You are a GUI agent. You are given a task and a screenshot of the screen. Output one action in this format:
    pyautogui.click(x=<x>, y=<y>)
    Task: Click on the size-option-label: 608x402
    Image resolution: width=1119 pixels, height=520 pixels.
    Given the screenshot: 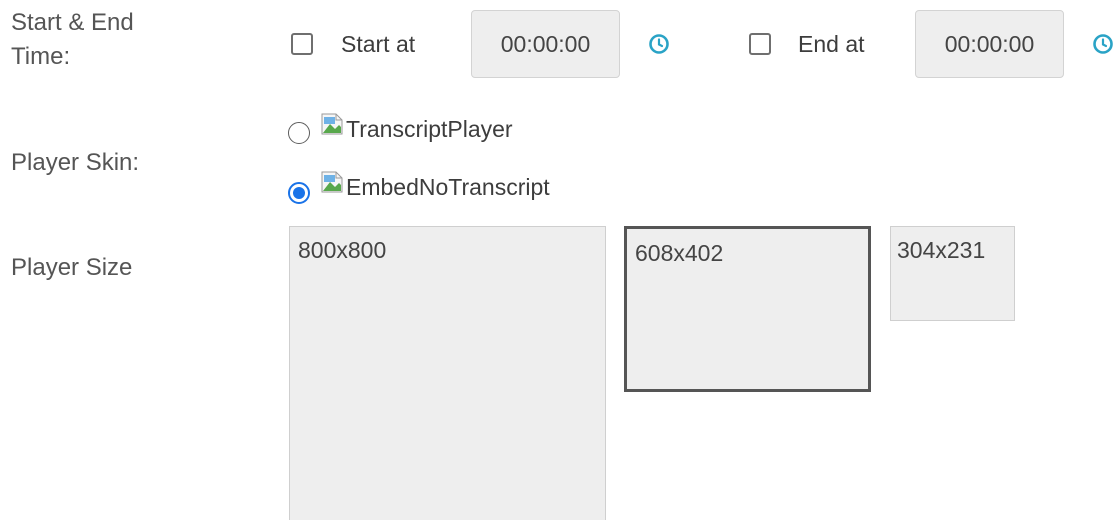 What is the action you would take?
    pyautogui.click(x=679, y=253)
    